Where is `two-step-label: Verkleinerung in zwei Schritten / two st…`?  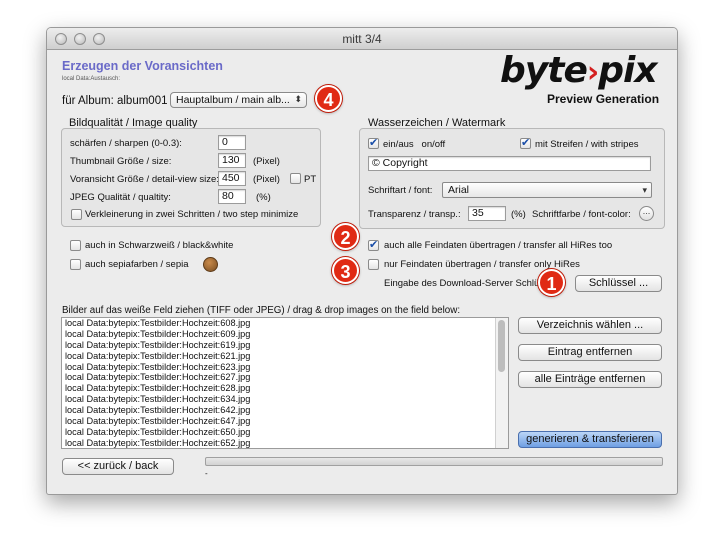 two-step-label: Verkleinerung in zwei Schritten / two st… is located at coordinates (192, 214).